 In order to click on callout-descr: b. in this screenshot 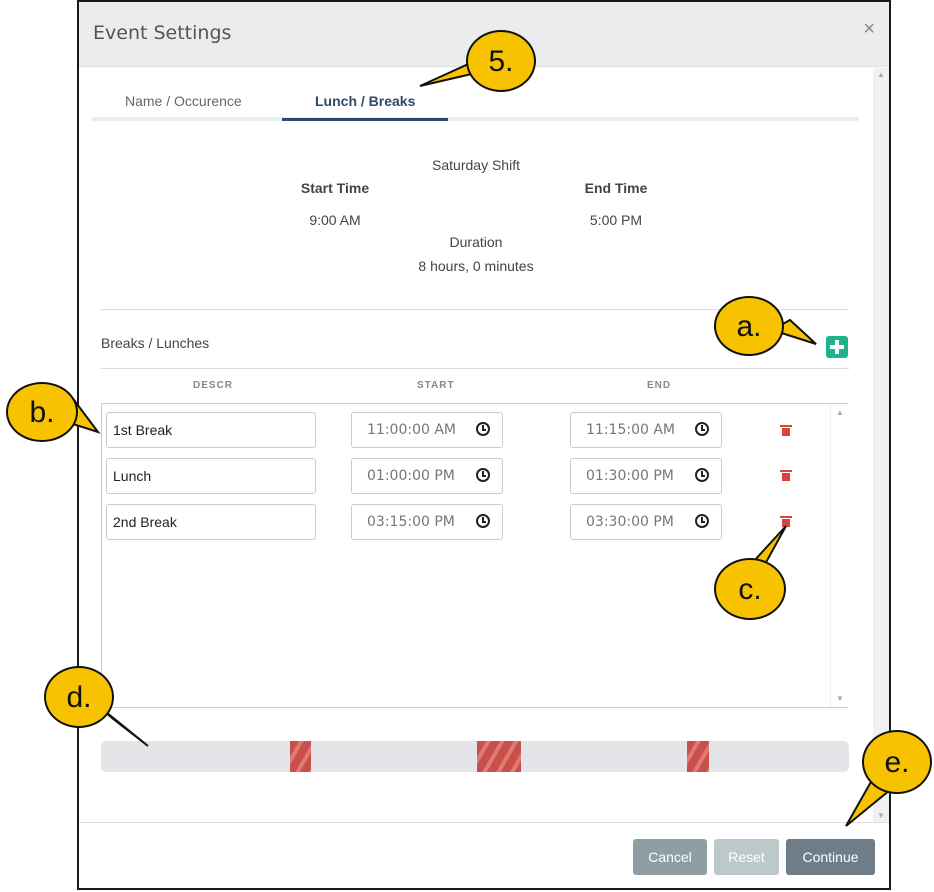, I will do `click(42, 412)`.